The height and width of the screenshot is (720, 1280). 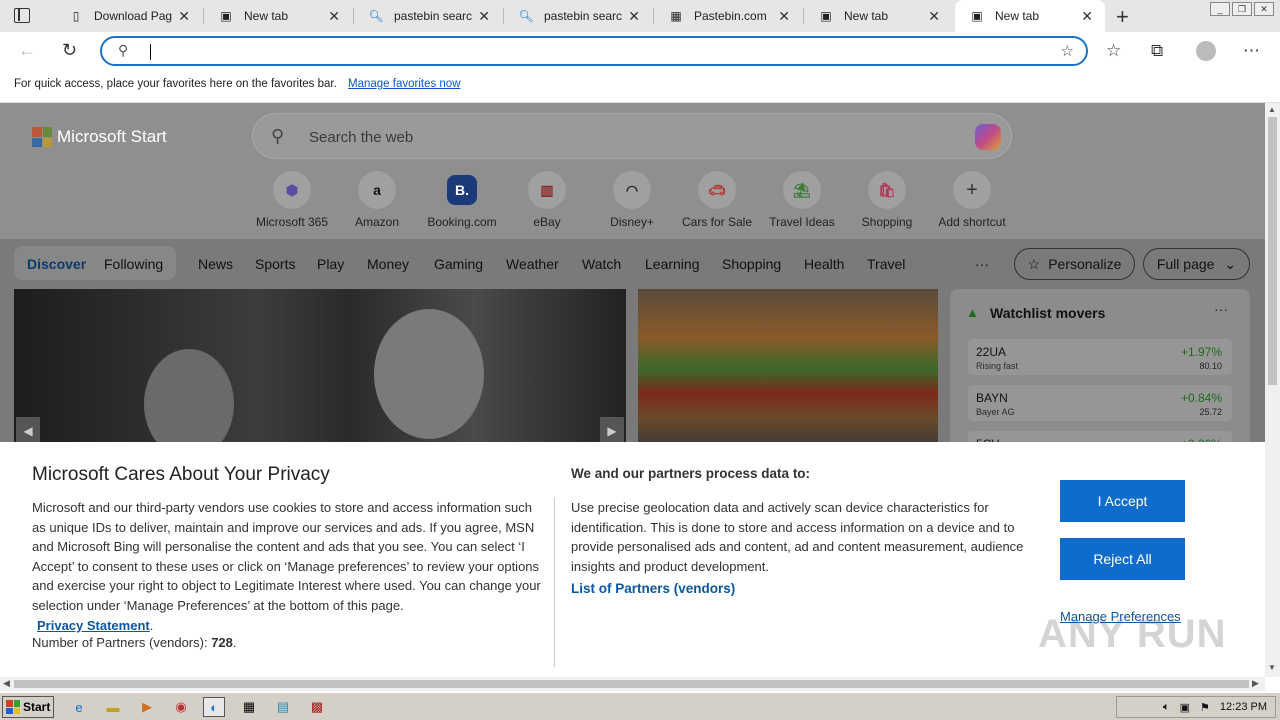 What do you see at coordinates (887, 200) in the screenshot?
I see `shortcut-shopping: 🛍︎ Shopping` at bounding box center [887, 200].